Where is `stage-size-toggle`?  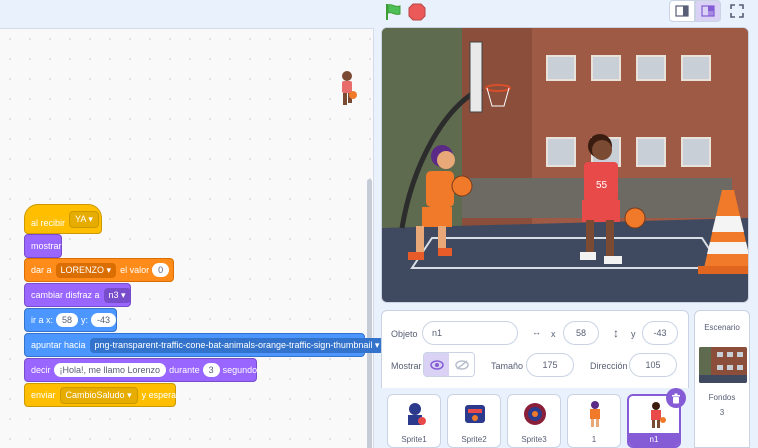
stage-size-toggle is located at coordinates (695, 11).